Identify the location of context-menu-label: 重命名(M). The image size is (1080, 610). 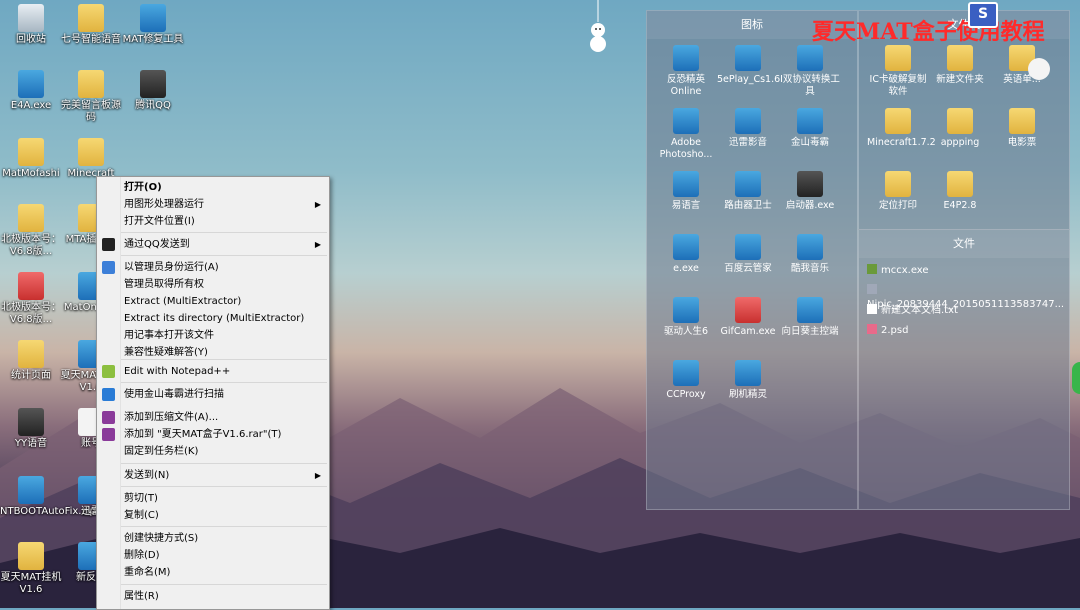
(147, 572).